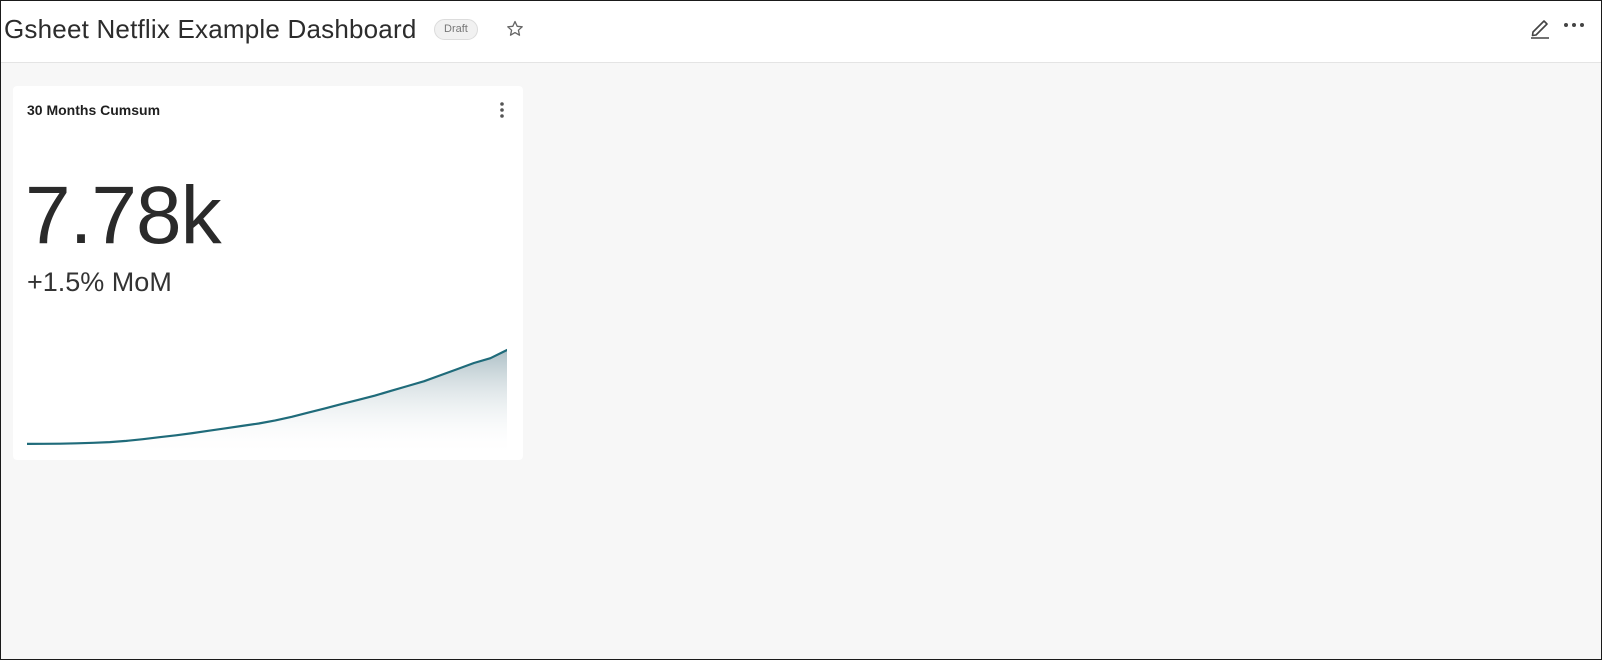 The width and height of the screenshot is (1602, 660). Describe the element at coordinates (515, 29) in the screenshot. I see `star-icon` at that location.